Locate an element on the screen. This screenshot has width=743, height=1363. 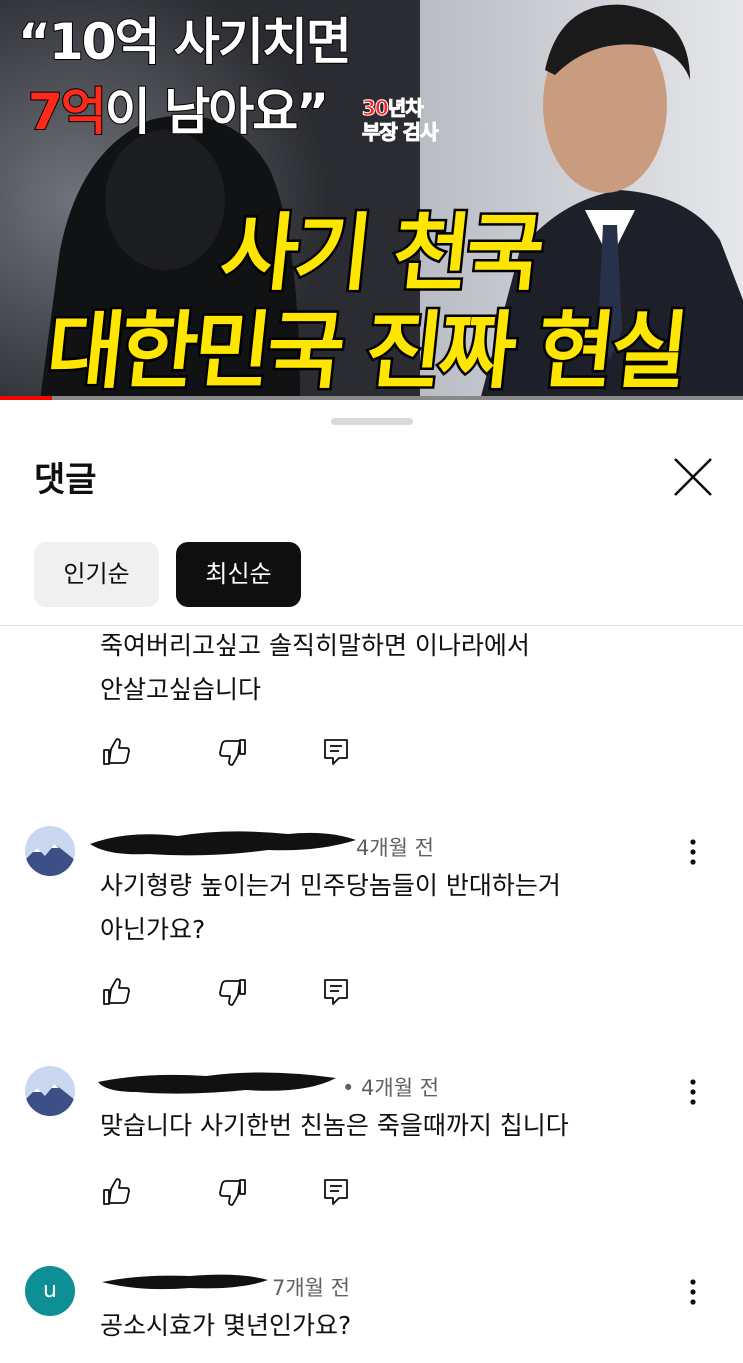
thumbnail-quote-rest: 이 남아요” is located at coordinates (217, 112).